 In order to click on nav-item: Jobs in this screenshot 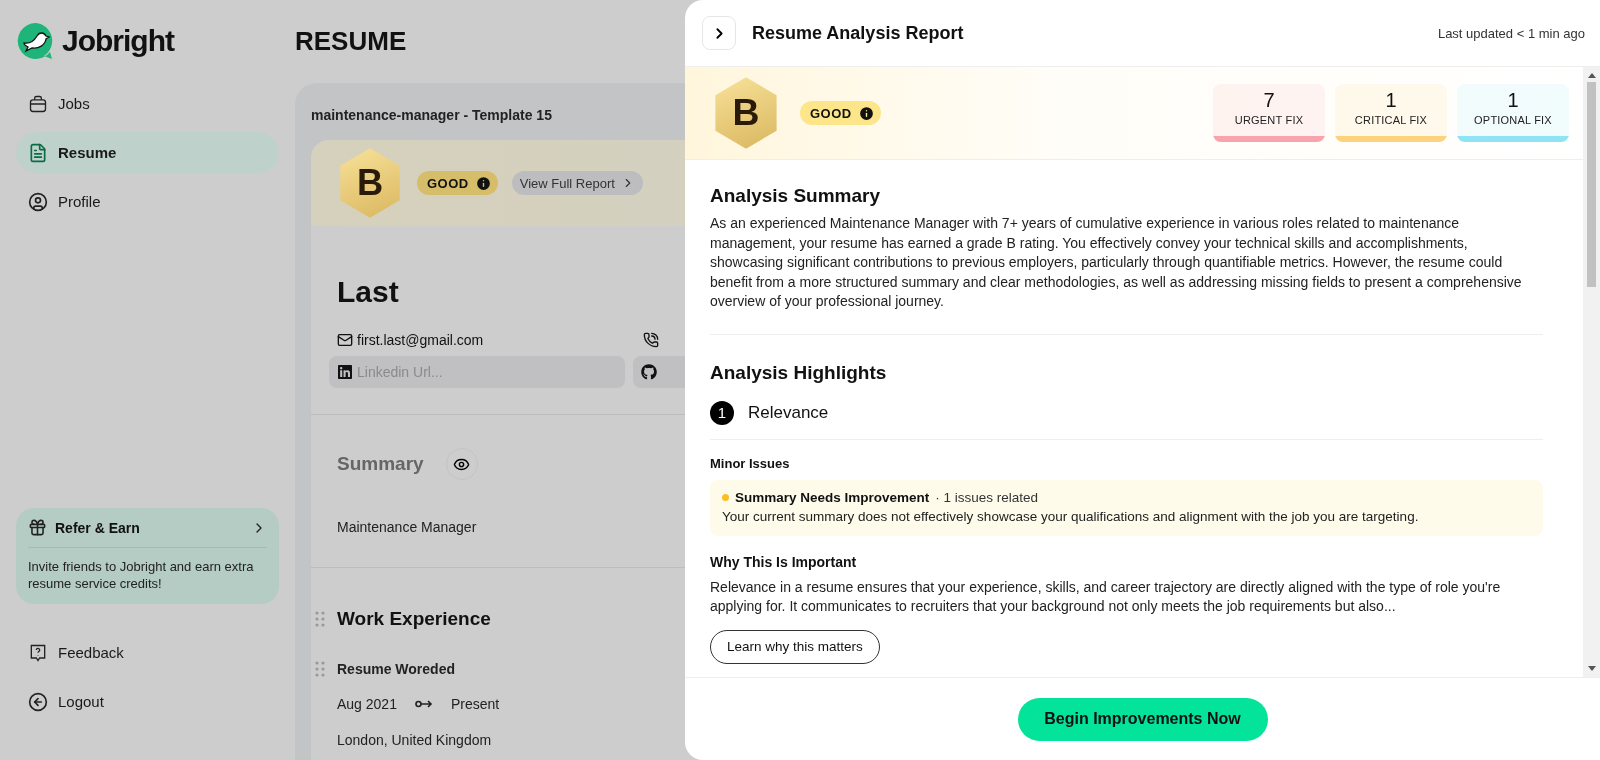, I will do `click(147, 103)`.